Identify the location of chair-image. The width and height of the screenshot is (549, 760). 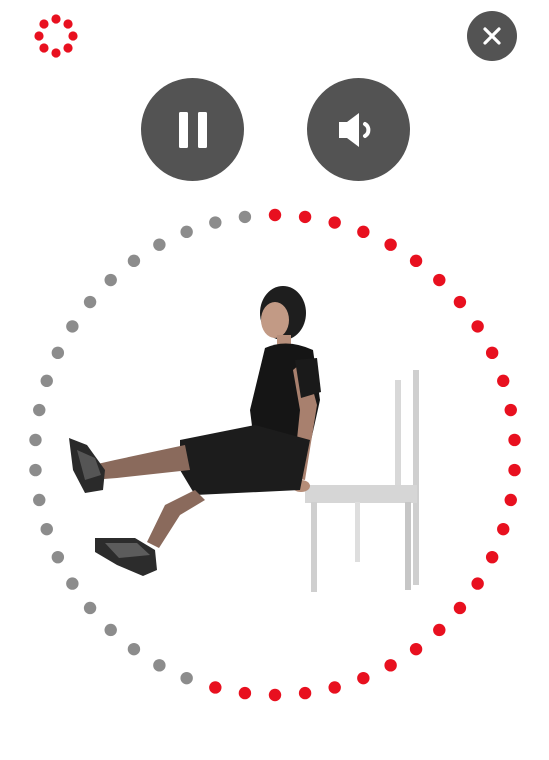
(362, 481).